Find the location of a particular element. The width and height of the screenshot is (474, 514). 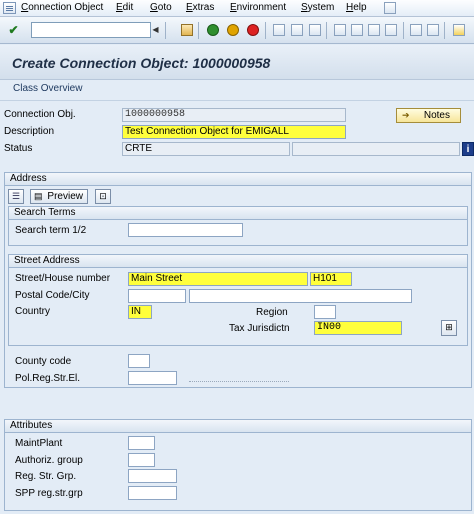

spp-reg-field is located at coordinates (152, 493).